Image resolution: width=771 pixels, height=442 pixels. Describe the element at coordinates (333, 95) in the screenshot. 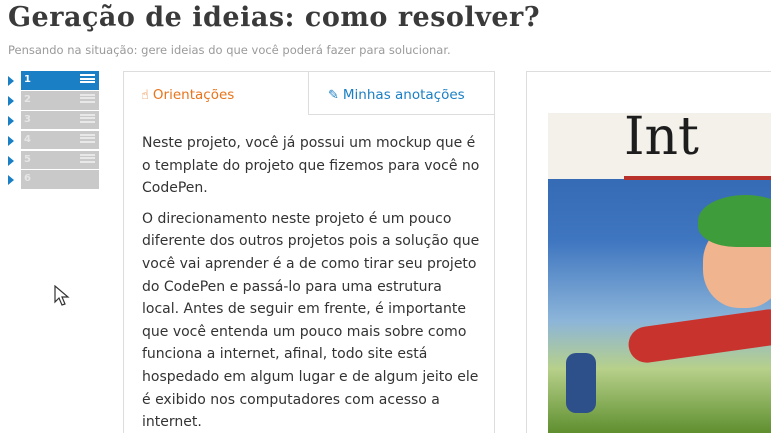

I see `edit-icon: ✎` at that location.